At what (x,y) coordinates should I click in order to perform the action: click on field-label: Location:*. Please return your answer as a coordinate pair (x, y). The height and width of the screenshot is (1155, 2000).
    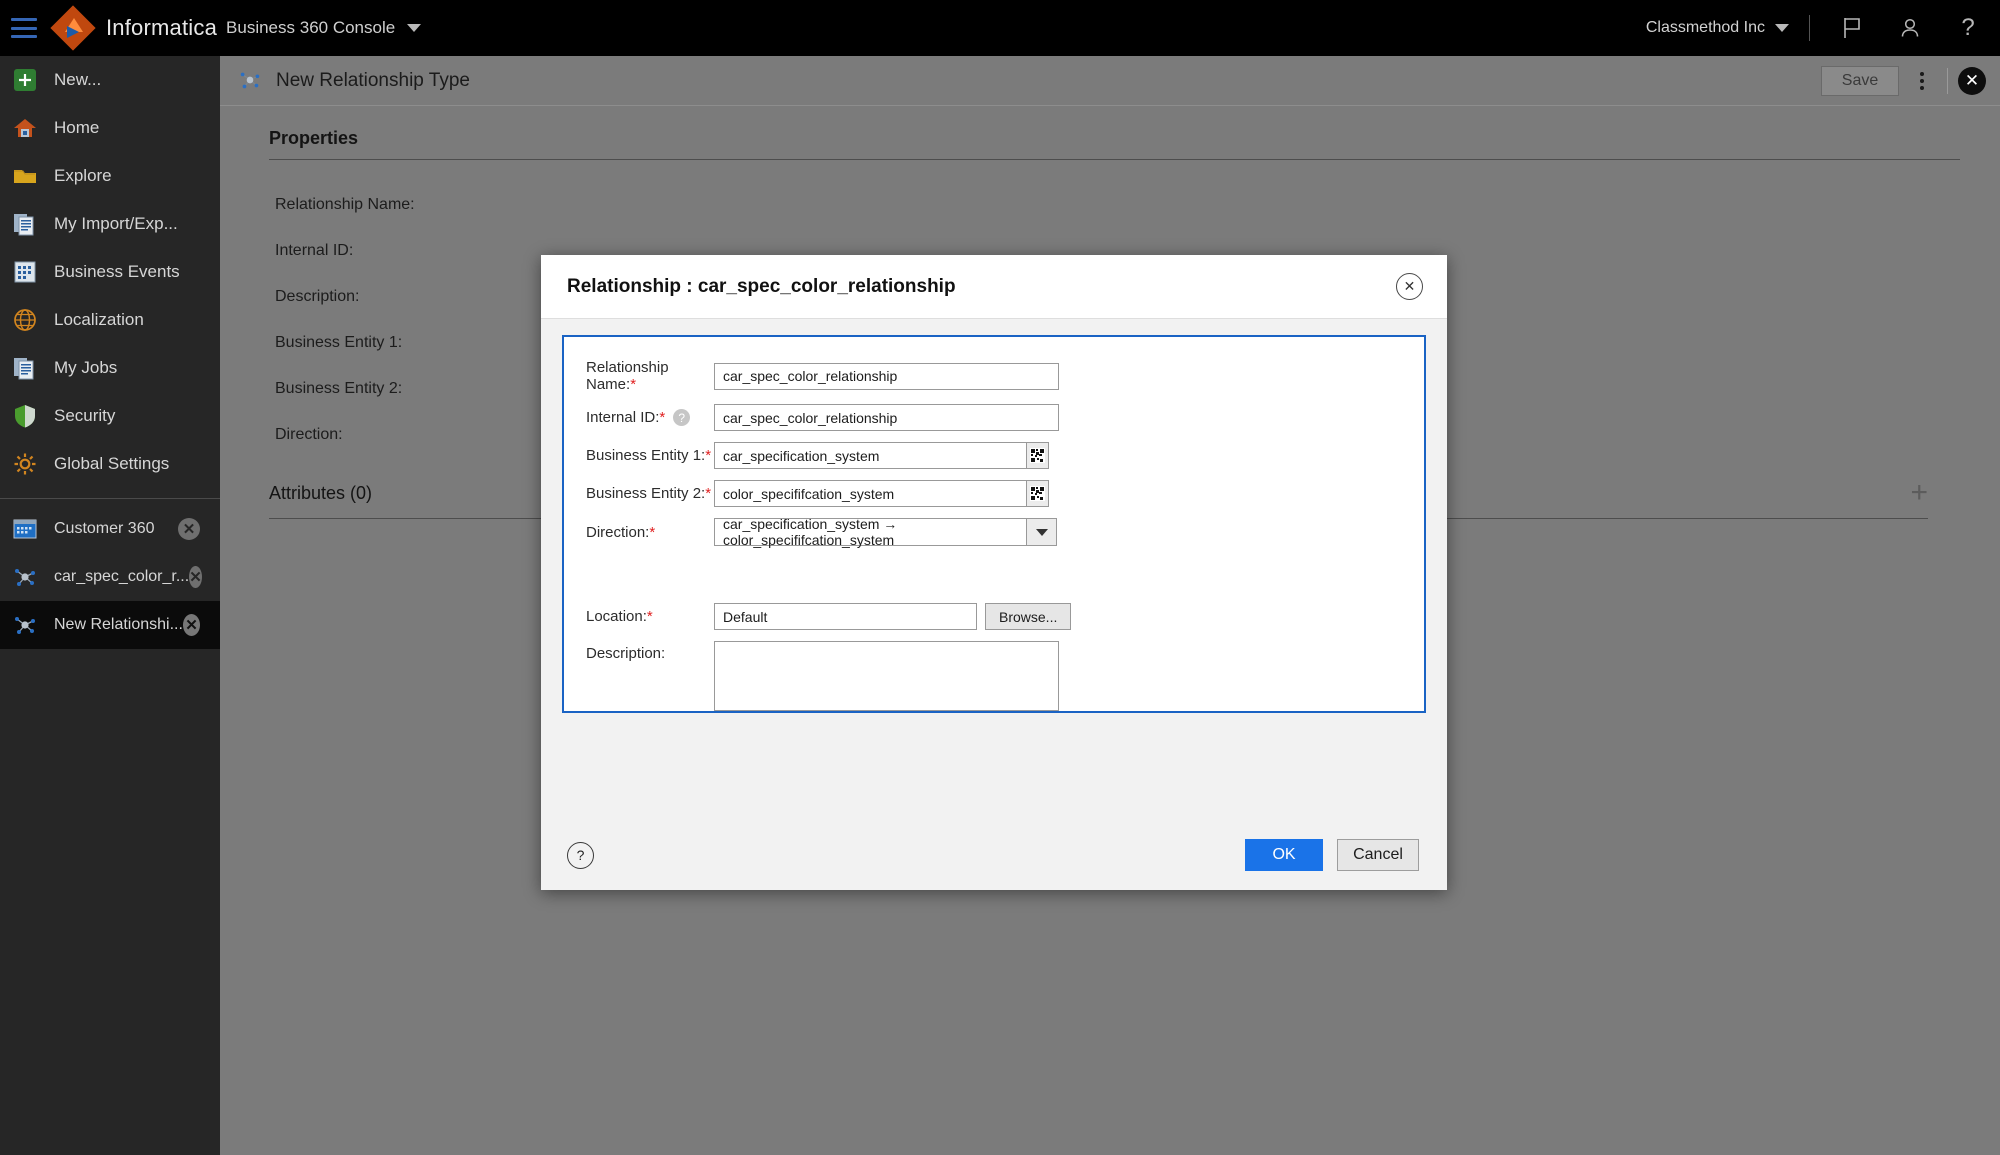
    Looking at the image, I should click on (619, 616).